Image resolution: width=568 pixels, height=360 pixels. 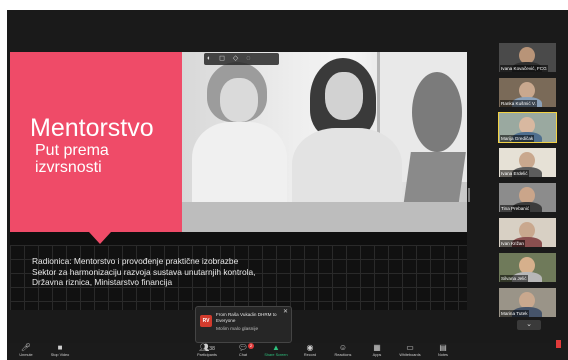 What do you see at coordinates (469, 195) in the screenshot?
I see `split-handle` at bounding box center [469, 195].